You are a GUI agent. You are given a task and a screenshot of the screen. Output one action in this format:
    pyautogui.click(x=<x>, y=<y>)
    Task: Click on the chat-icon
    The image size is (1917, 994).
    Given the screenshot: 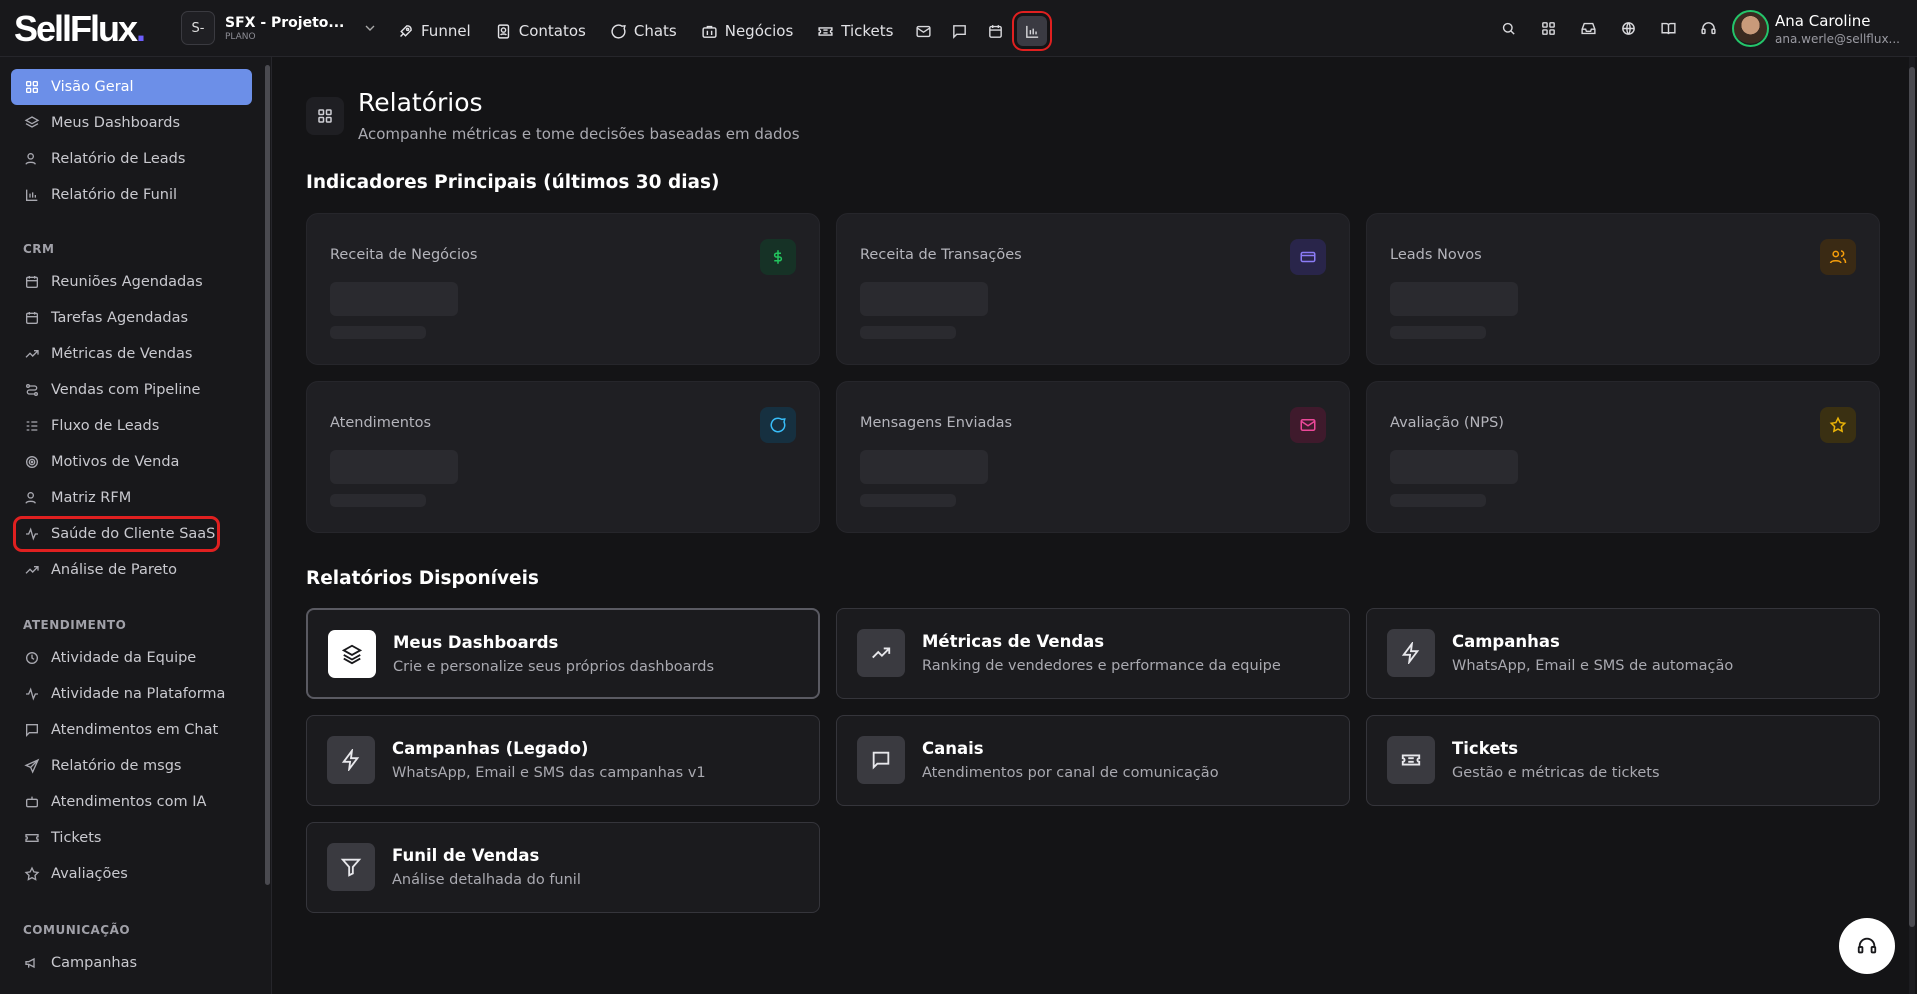 What is the action you would take?
    pyautogui.click(x=618, y=31)
    